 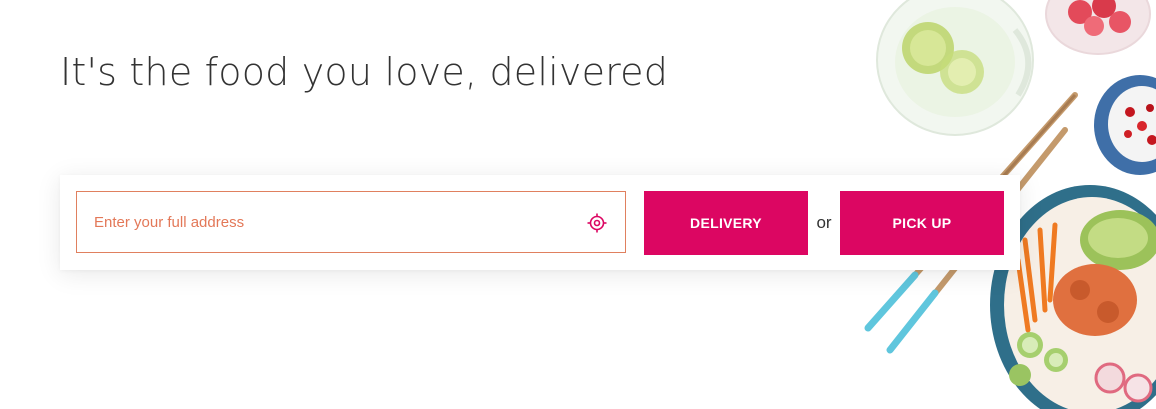 I want to click on or-separator: or, so click(x=824, y=222).